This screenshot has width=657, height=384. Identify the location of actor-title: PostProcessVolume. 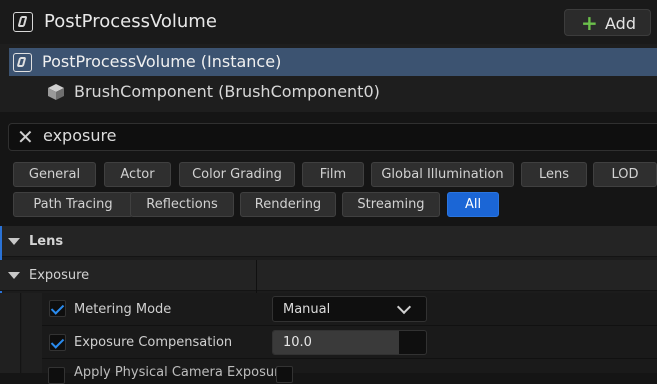
(130, 21).